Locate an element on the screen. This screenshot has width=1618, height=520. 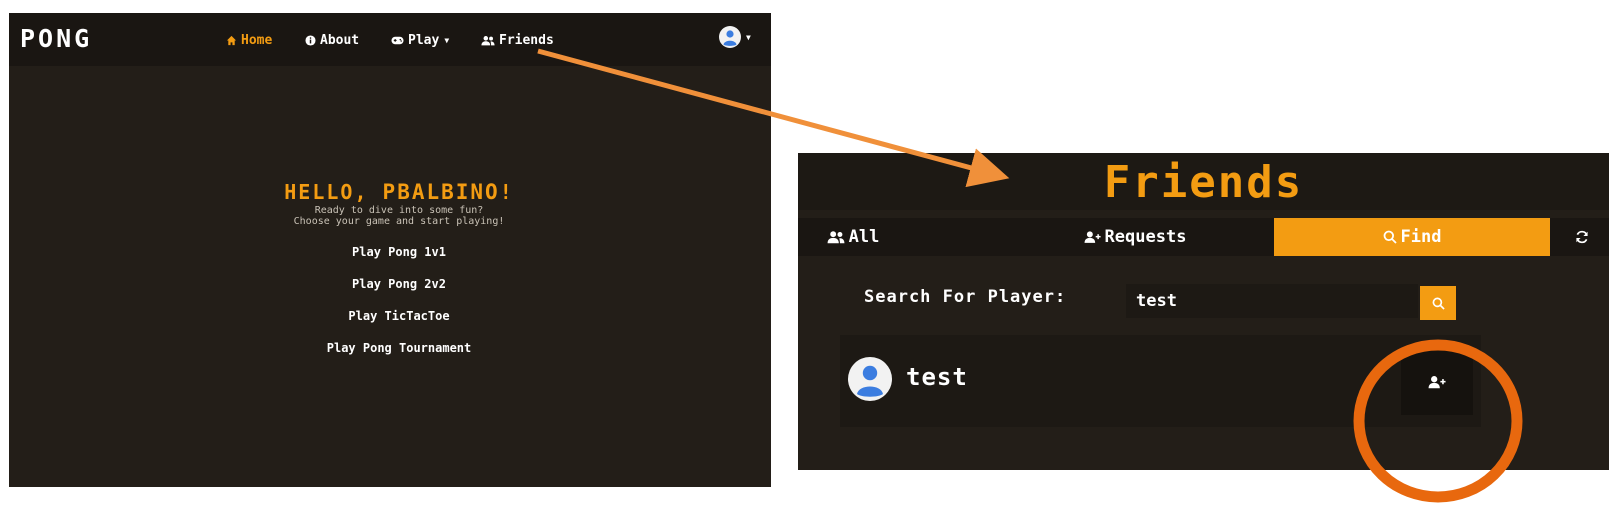
tab-requests-label: Requests is located at coordinates (1145, 237).